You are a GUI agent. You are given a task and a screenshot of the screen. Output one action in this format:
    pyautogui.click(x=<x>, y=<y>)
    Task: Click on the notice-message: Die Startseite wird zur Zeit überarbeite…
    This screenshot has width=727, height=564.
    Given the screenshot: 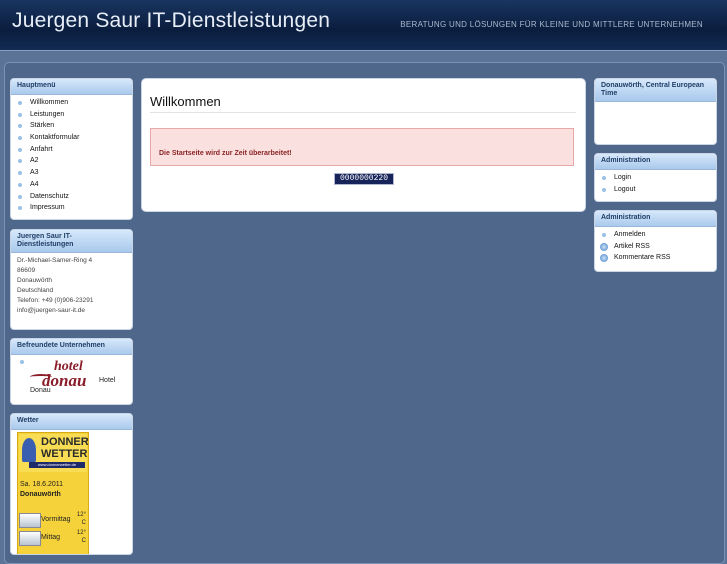 What is the action you would take?
    pyautogui.click(x=362, y=147)
    